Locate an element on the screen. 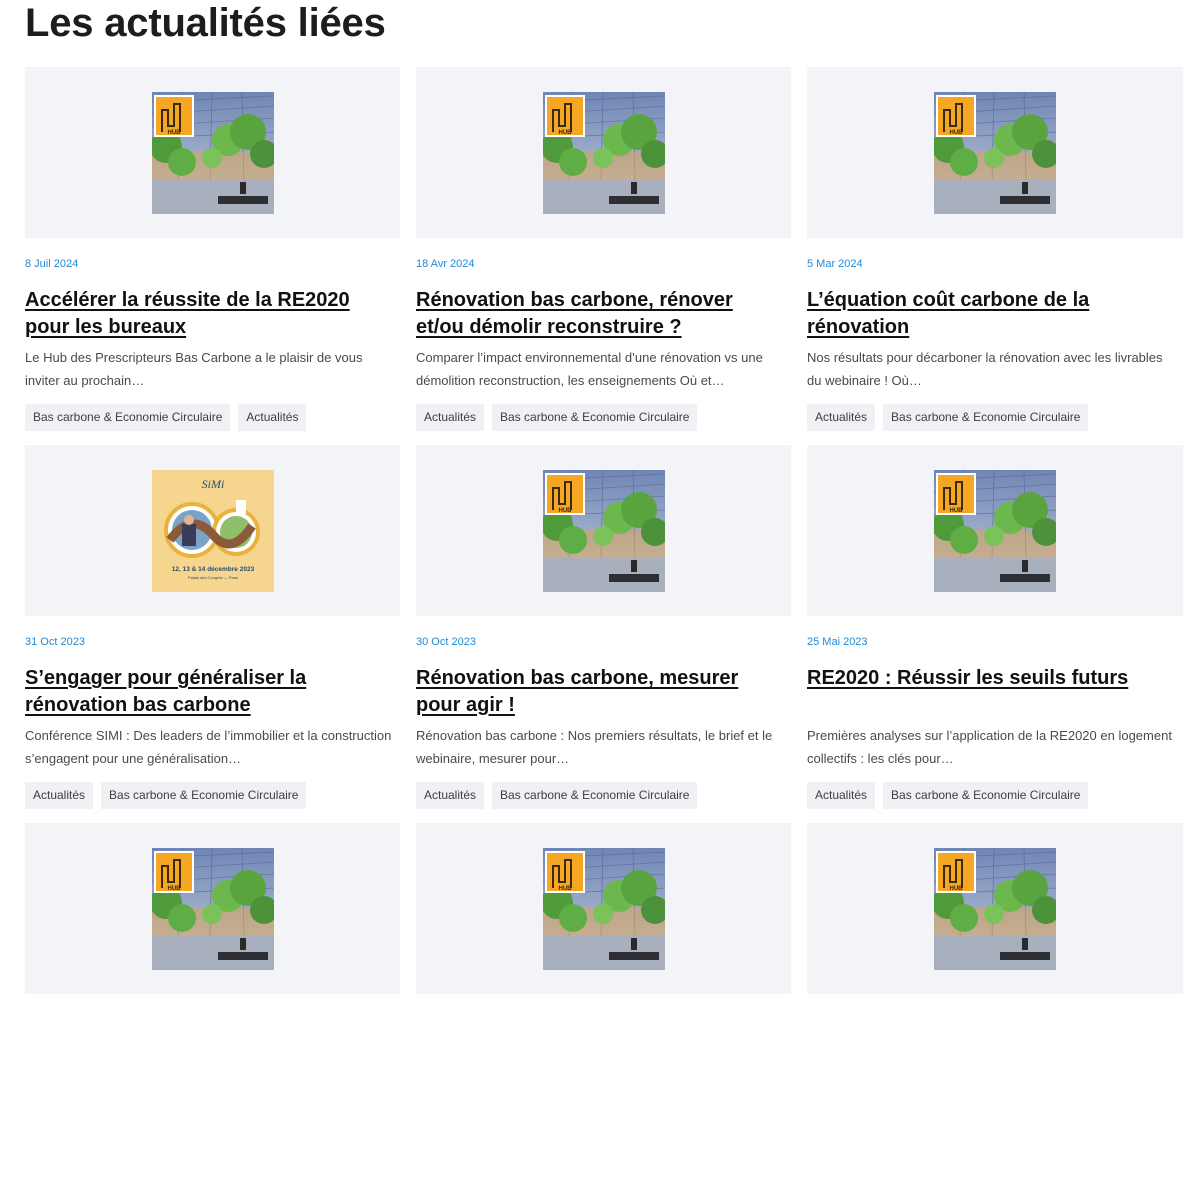  article-date: 8 Juil 2024 is located at coordinates (52, 264).